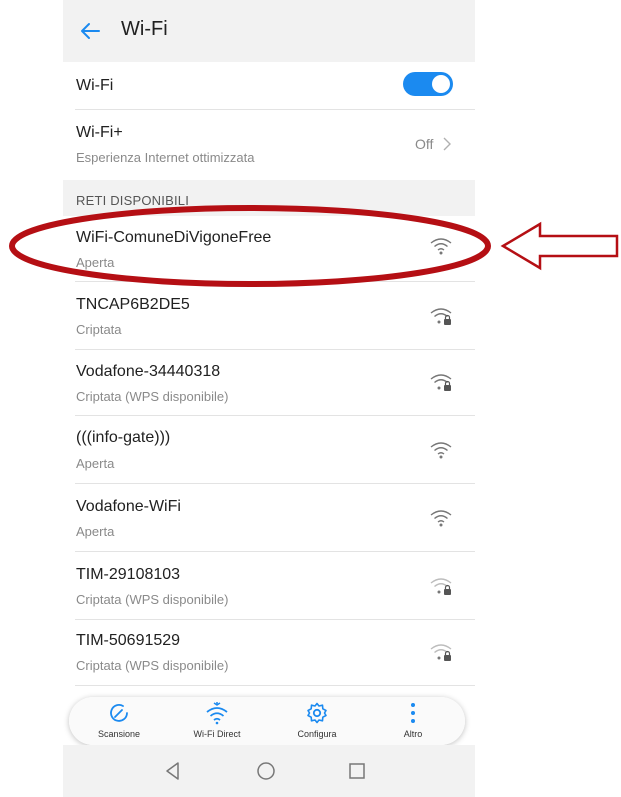  What do you see at coordinates (269, 31) in the screenshot?
I see `app-bar: Wi-Fi` at bounding box center [269, 31].